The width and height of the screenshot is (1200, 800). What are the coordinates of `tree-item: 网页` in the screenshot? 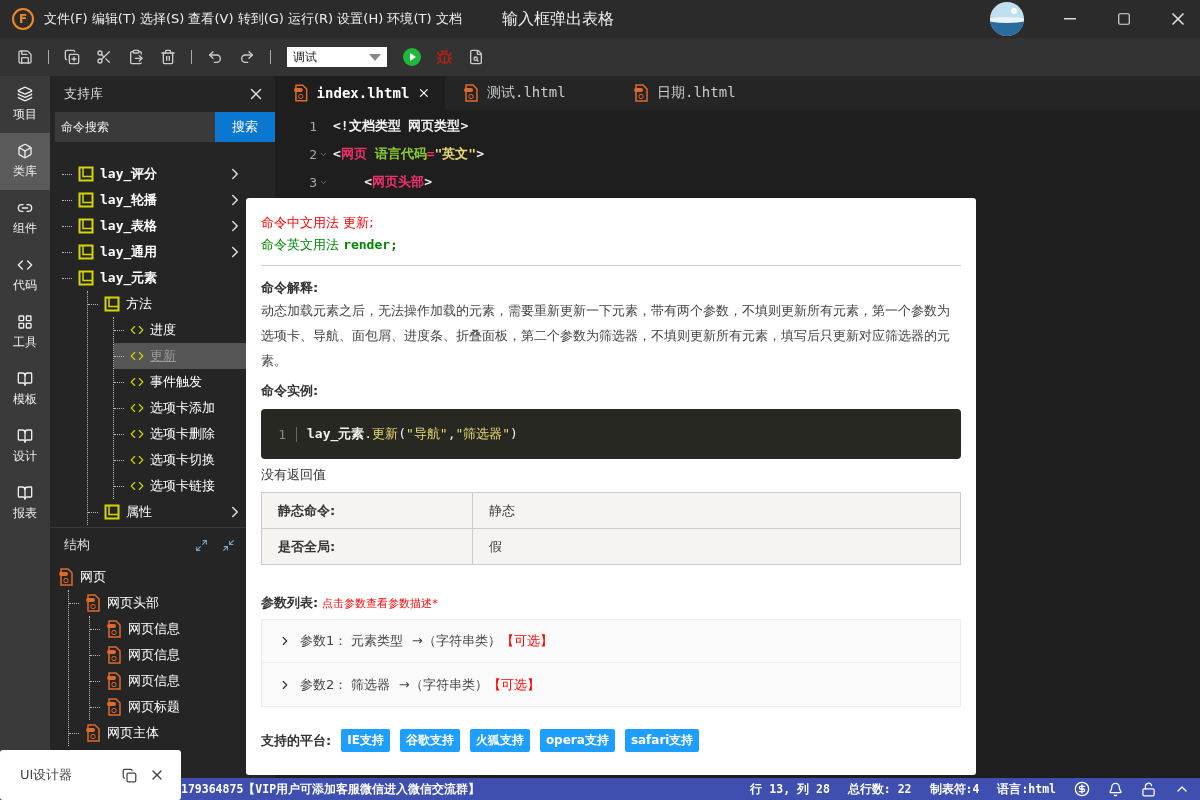 It's located at (93, 577).